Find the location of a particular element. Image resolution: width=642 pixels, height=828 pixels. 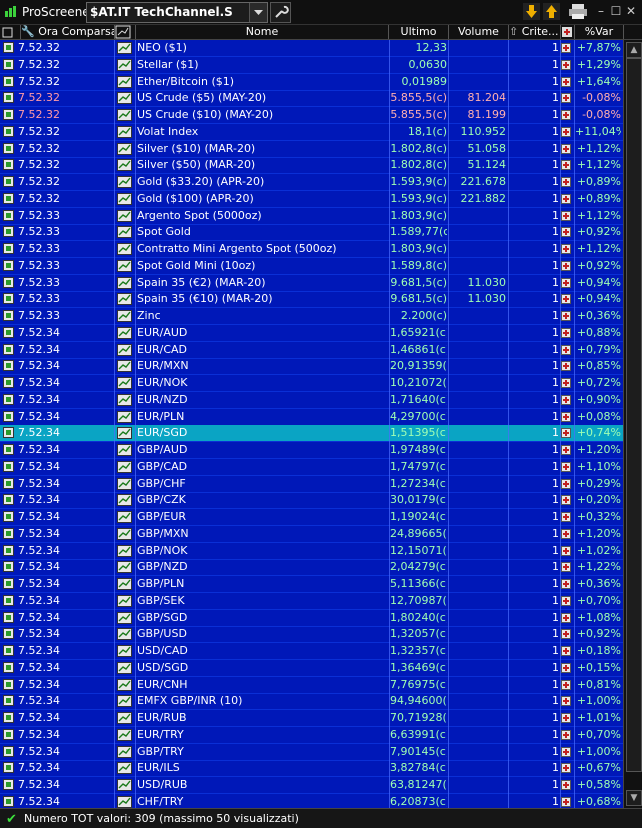

header-chart-col is located at coordinates (125, 32).